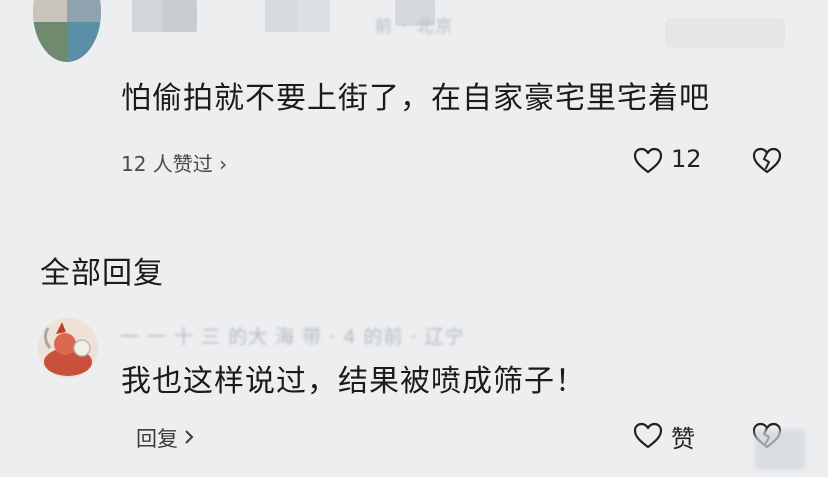  I want to click on reply-text: 我也这样说过，结果被喷成筛子！, so click(353, 381).